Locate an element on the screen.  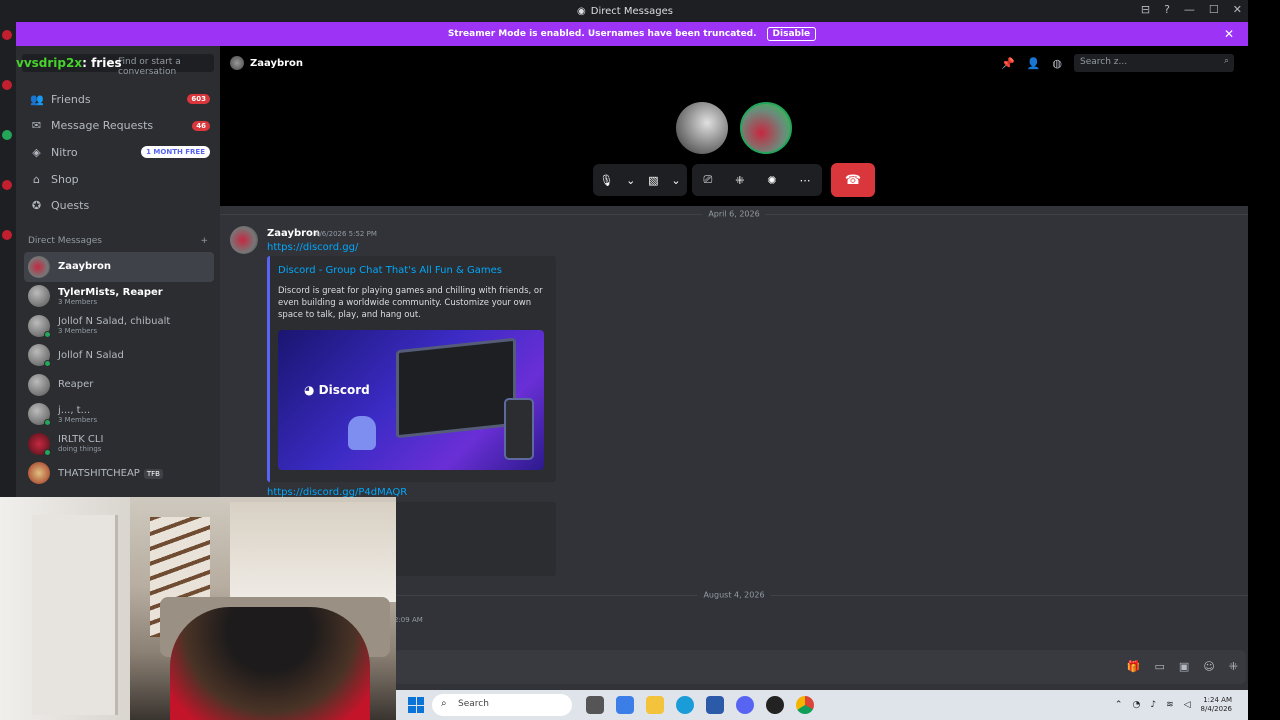
close-banner-icon: ✕ is located at coordinates (1229, 34).